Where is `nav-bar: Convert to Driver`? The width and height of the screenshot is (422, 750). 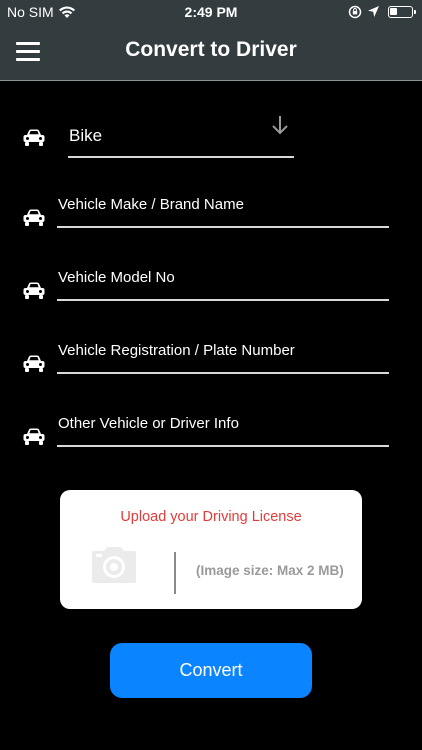
nav-bar: Convert to Driver is located at coordinates (211, 52).